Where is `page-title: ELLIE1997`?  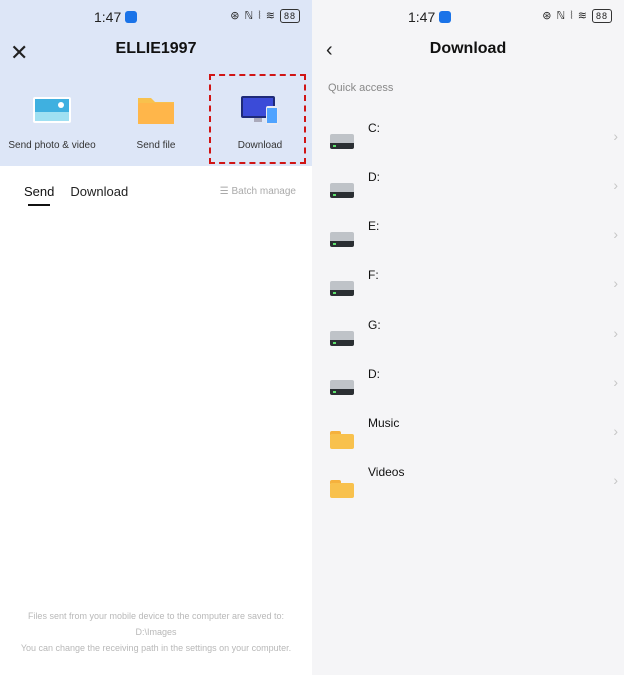 page-title: ELLIE1997 is located at coordinates (156, 48).